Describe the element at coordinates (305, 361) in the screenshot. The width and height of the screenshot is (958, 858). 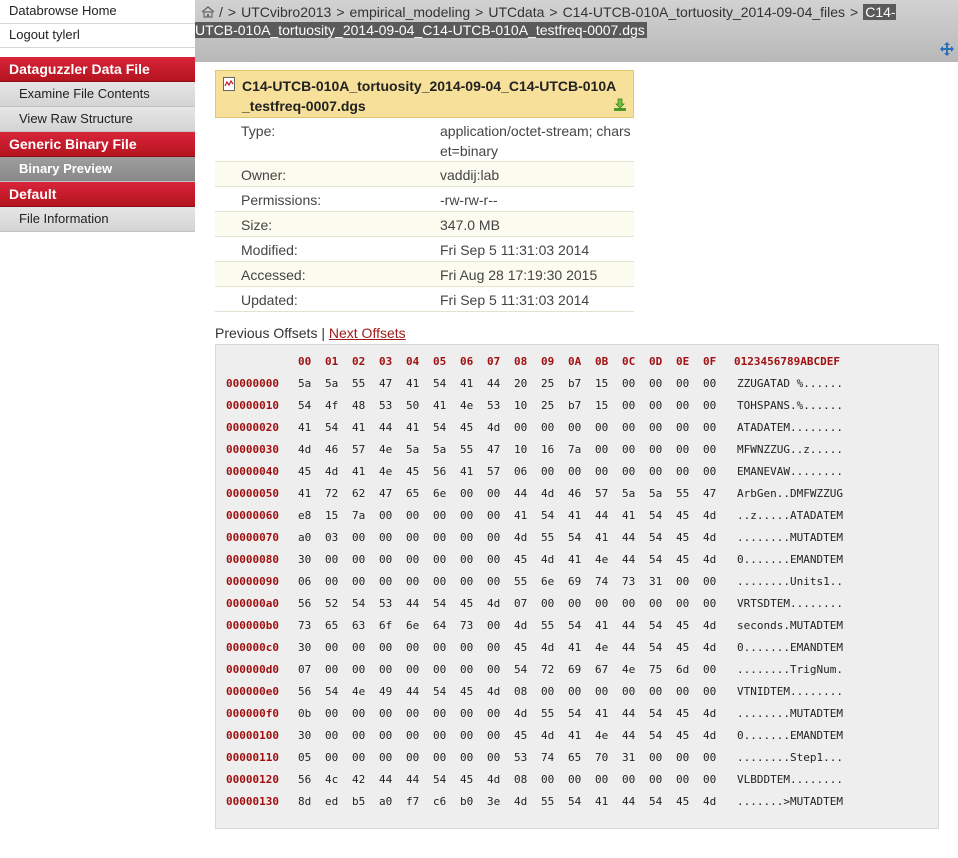
I see `hex-column-header: 00` at that location.